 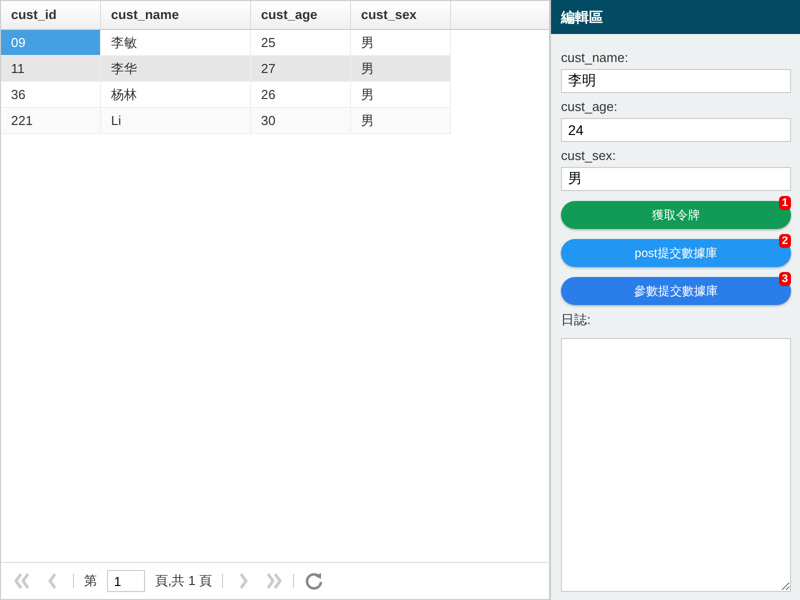 I want to click on table-cell: 杨林, so click(x=176, y=94).